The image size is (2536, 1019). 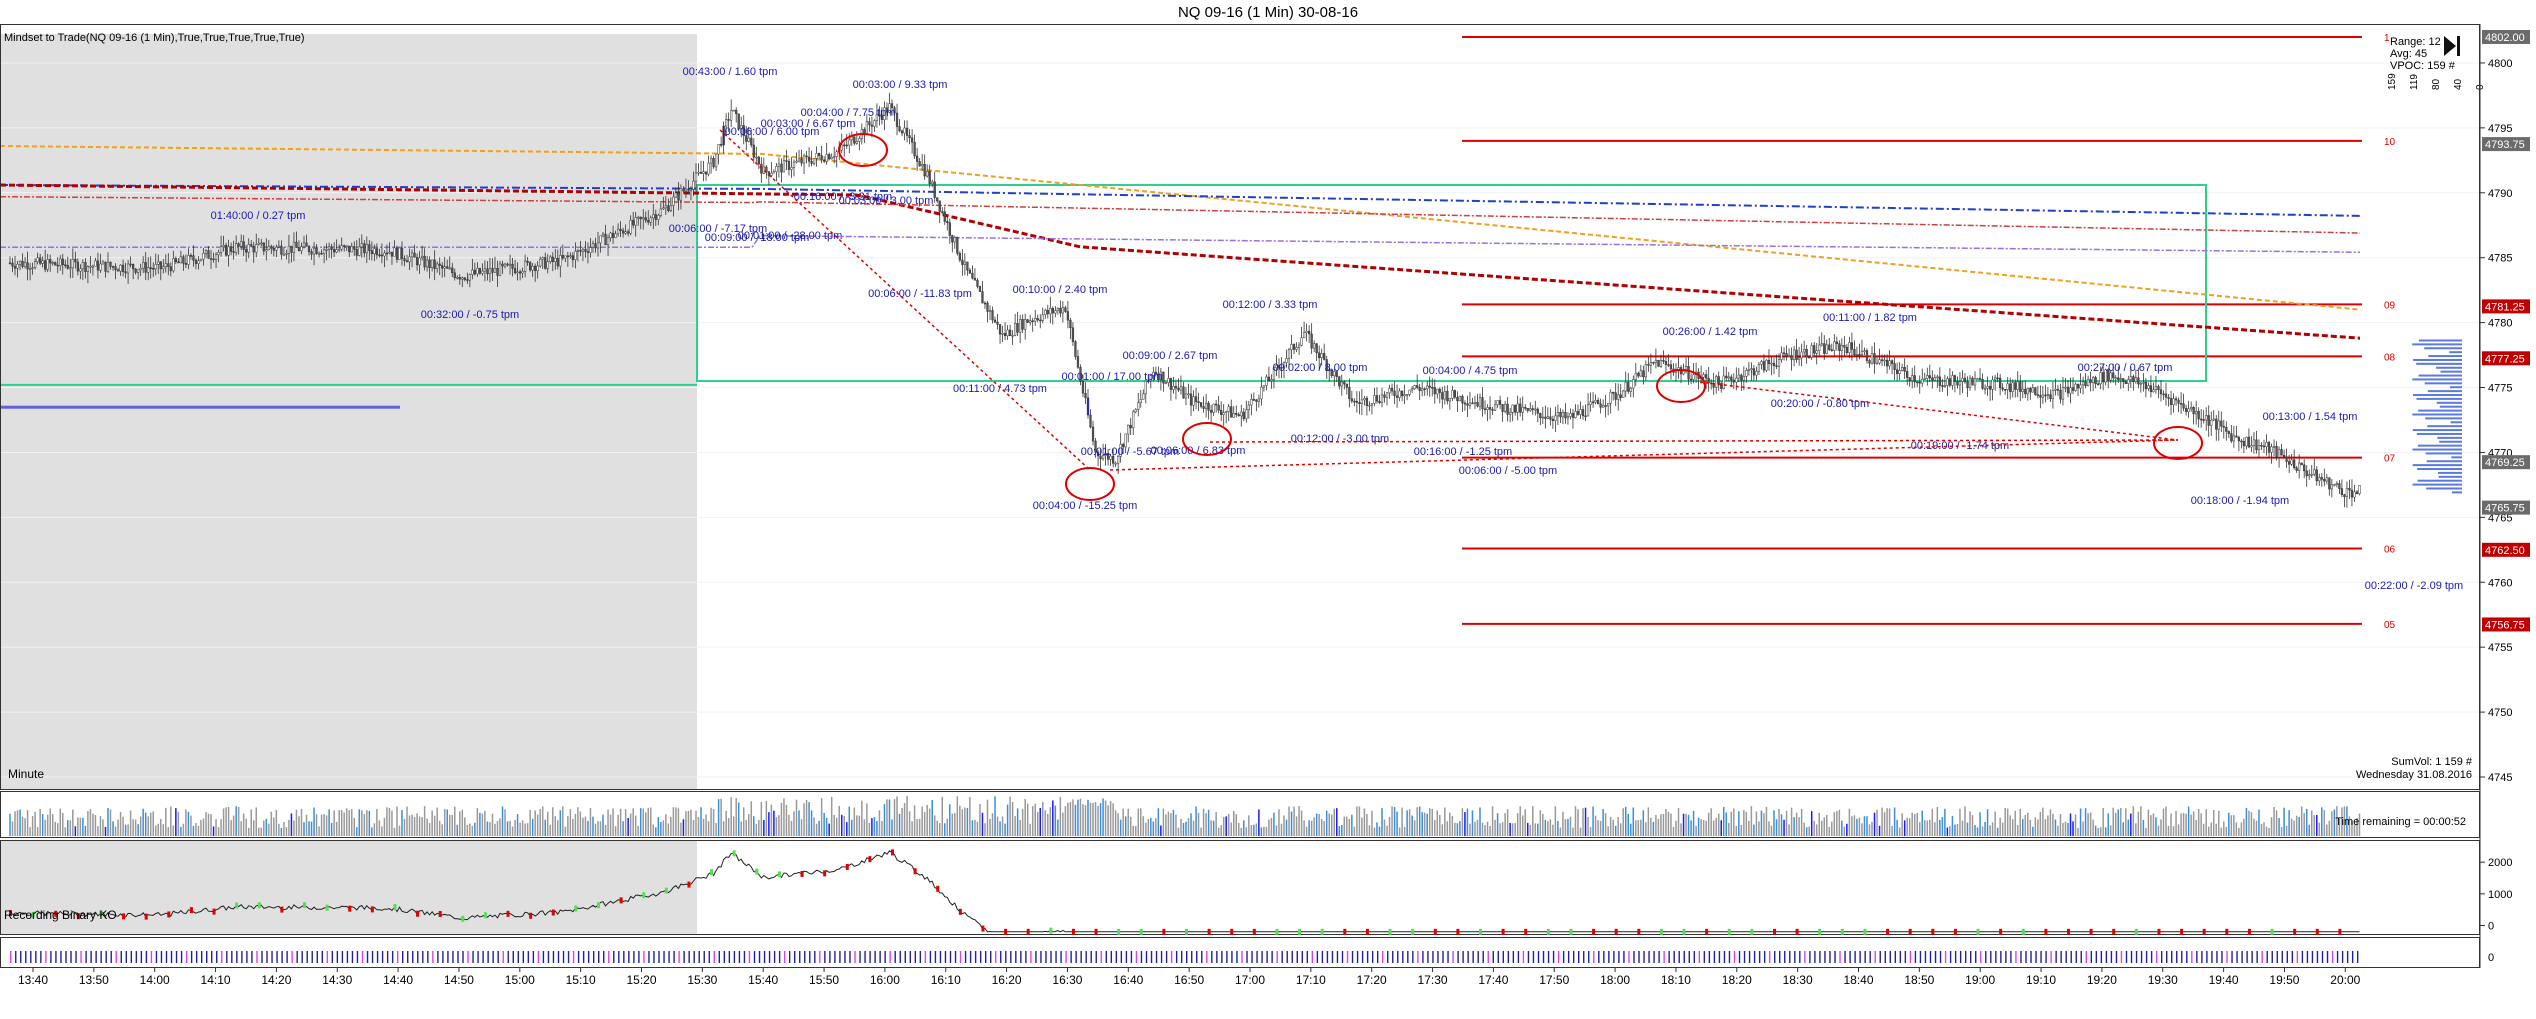 What do you see at coordinates (2414, 775) in the screenshot?
I see `date-label: Wednesday 31.08.2016` at bounding box center [2414, 775].